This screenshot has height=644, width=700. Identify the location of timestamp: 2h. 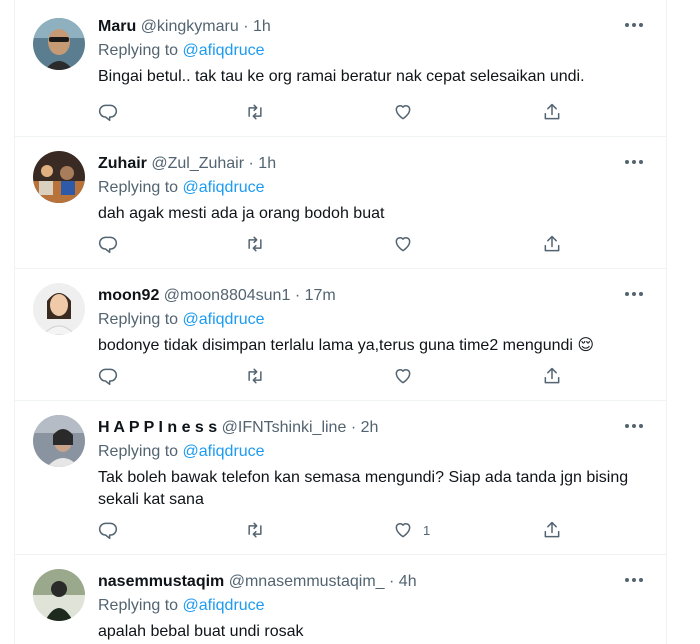
(370, 427).